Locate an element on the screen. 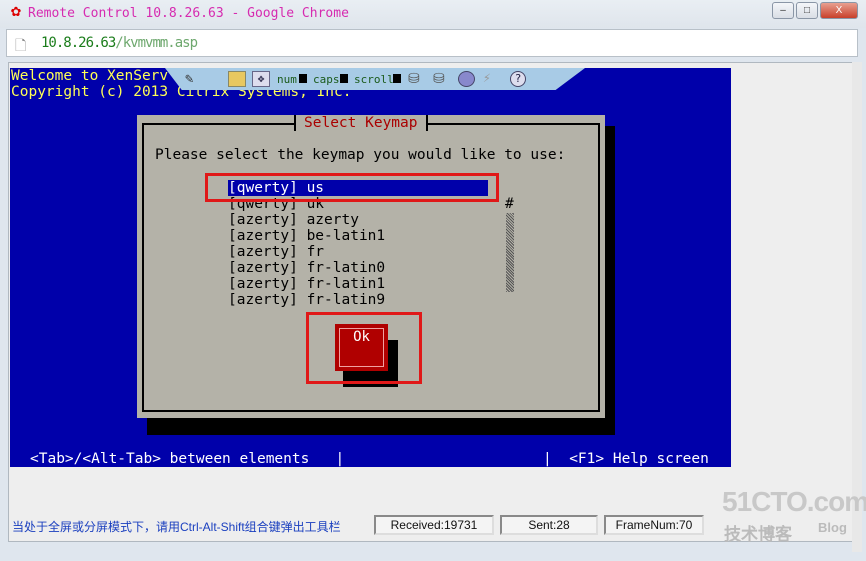 The height and width of the screenshot is (561, 866). help-icon: ? is located at coordinates (518, 79).